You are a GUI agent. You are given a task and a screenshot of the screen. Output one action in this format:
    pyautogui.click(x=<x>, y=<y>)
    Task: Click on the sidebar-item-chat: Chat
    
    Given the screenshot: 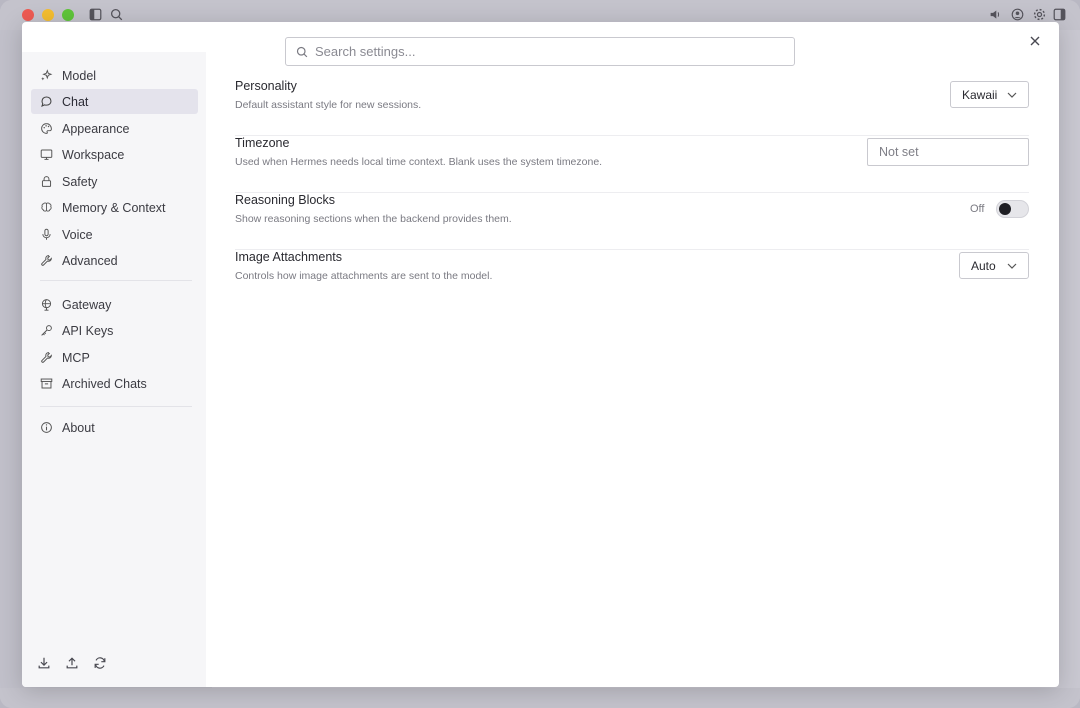 What is the action you would take?
    pyautogui.click(x=114, y=101)
    